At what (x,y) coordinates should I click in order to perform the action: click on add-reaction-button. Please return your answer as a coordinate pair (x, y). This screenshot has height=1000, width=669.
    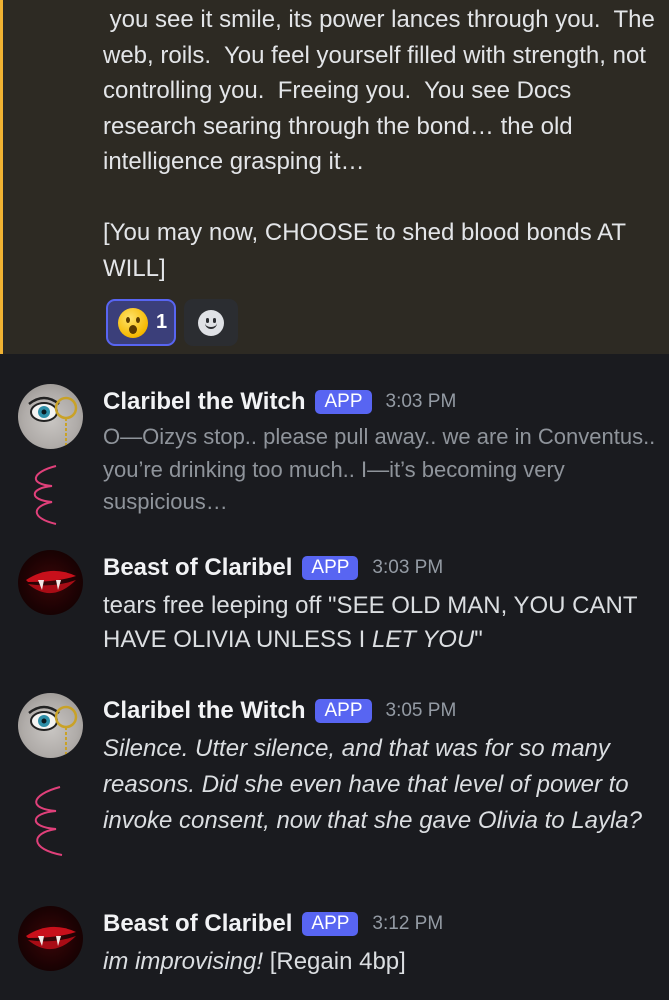
    Looking at the image, I should click on (211, 322).